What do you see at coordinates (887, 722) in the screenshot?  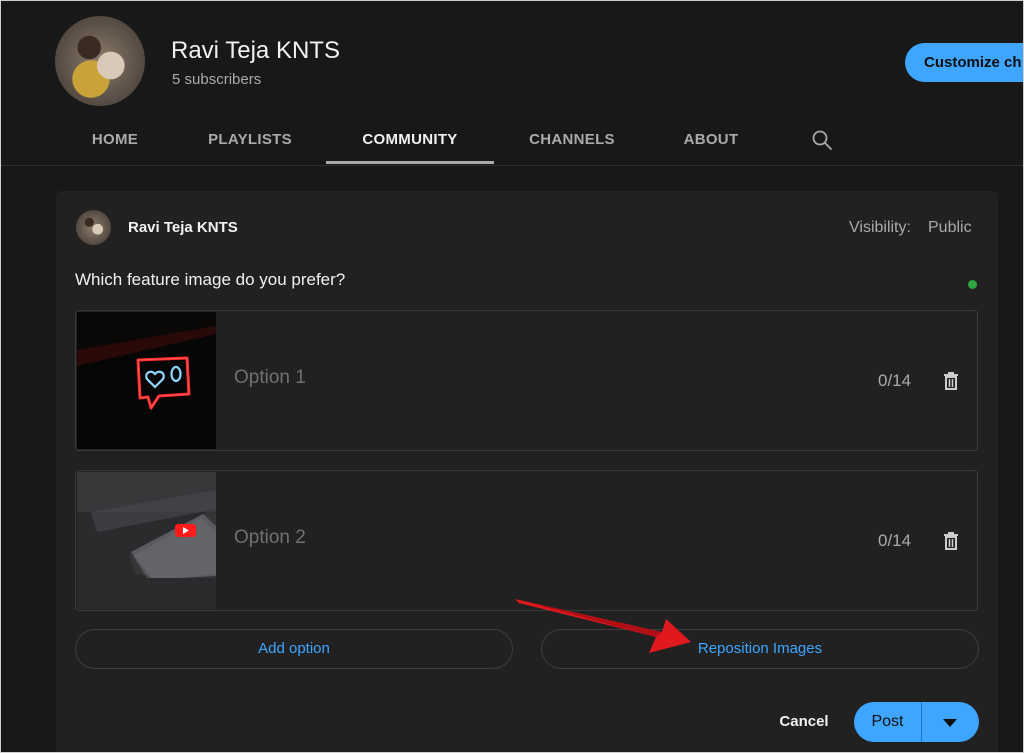 I see `post-button: Post` at bounding box center [887, 722].